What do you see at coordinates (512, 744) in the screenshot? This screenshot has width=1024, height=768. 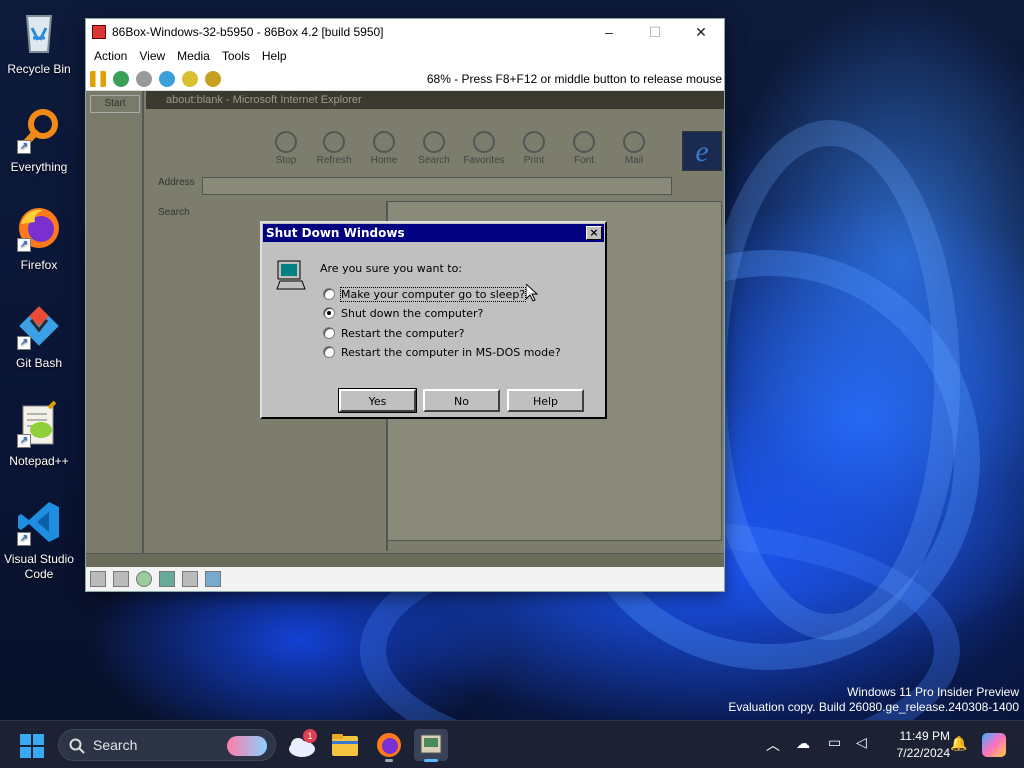 I see `taskbar: Search 1 ︿ ☁ ▭ ◁ 11:49 PM 7/22/2024 🔔` at bounding box center [512, 744].